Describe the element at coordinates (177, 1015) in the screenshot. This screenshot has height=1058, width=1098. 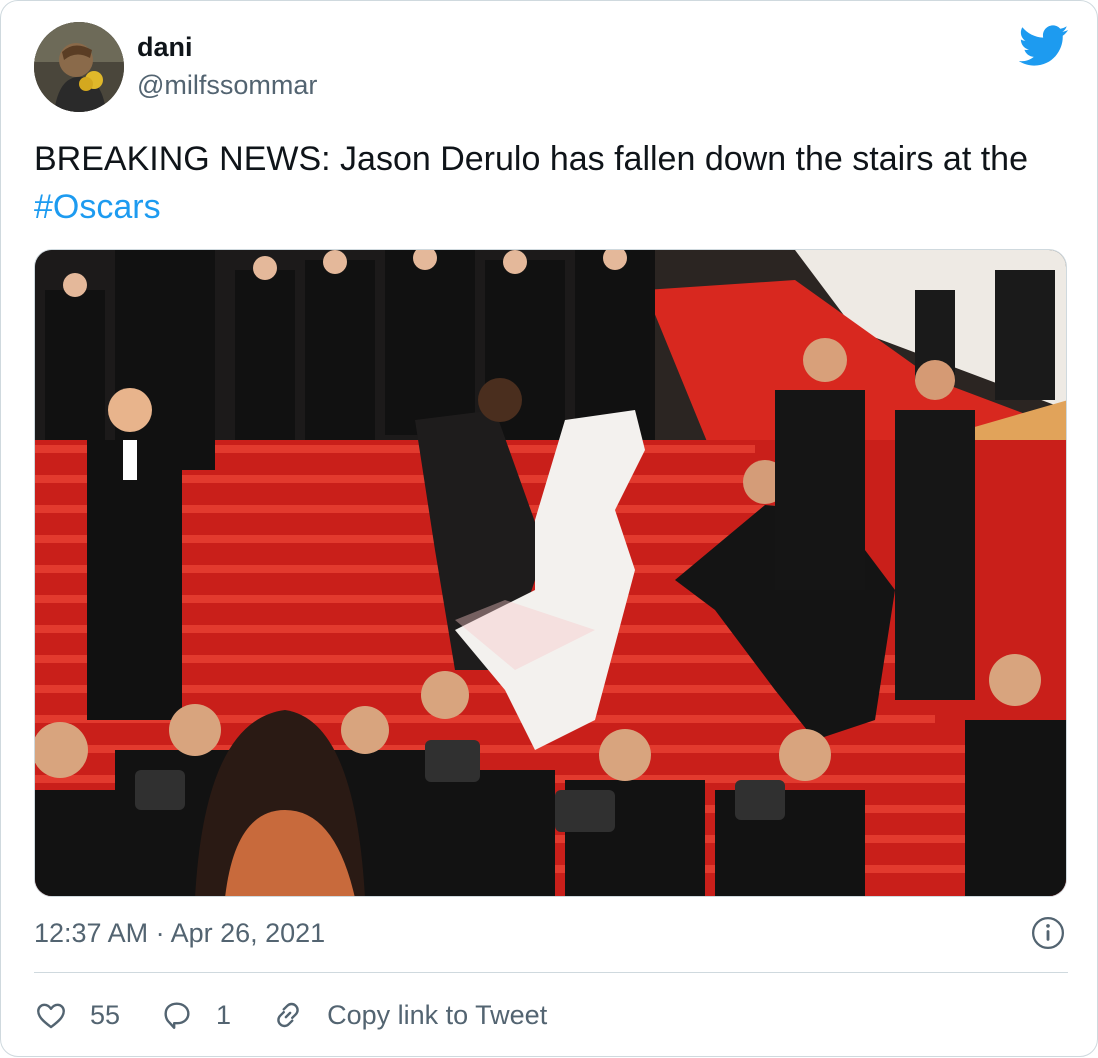
I see `reply-icon` at that location.